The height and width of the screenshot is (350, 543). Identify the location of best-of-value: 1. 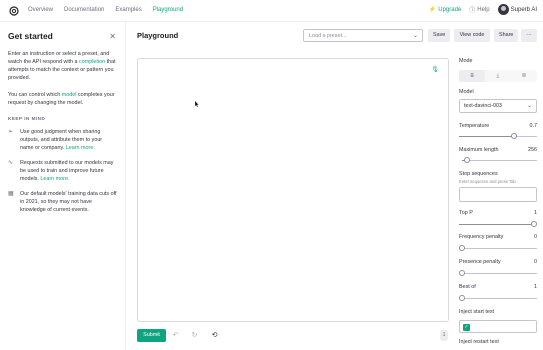
(535, 287).